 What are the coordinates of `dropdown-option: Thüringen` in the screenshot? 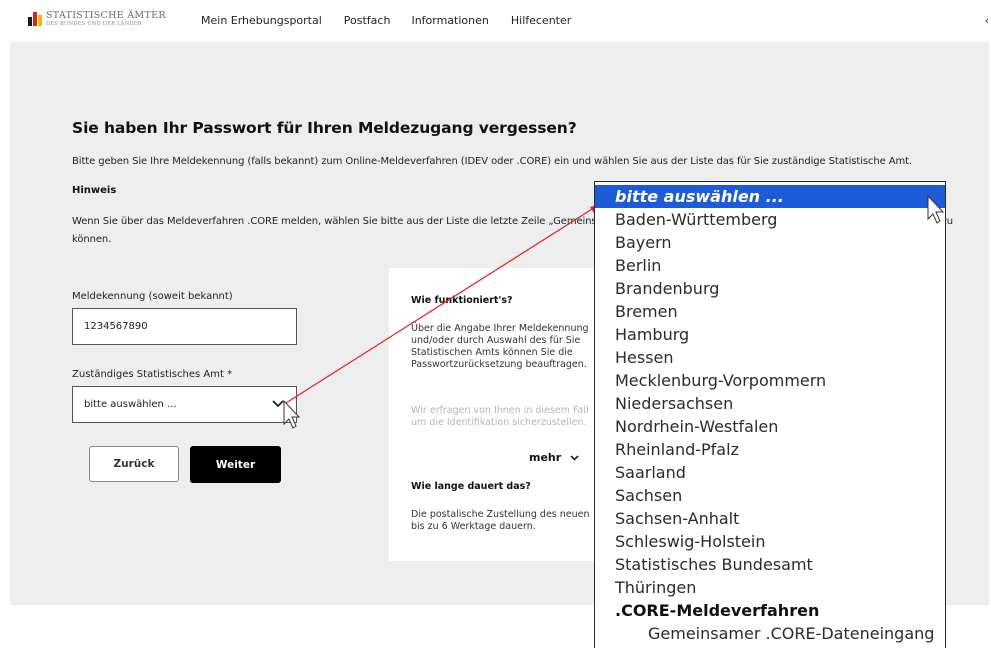 It's located at (770, 587).